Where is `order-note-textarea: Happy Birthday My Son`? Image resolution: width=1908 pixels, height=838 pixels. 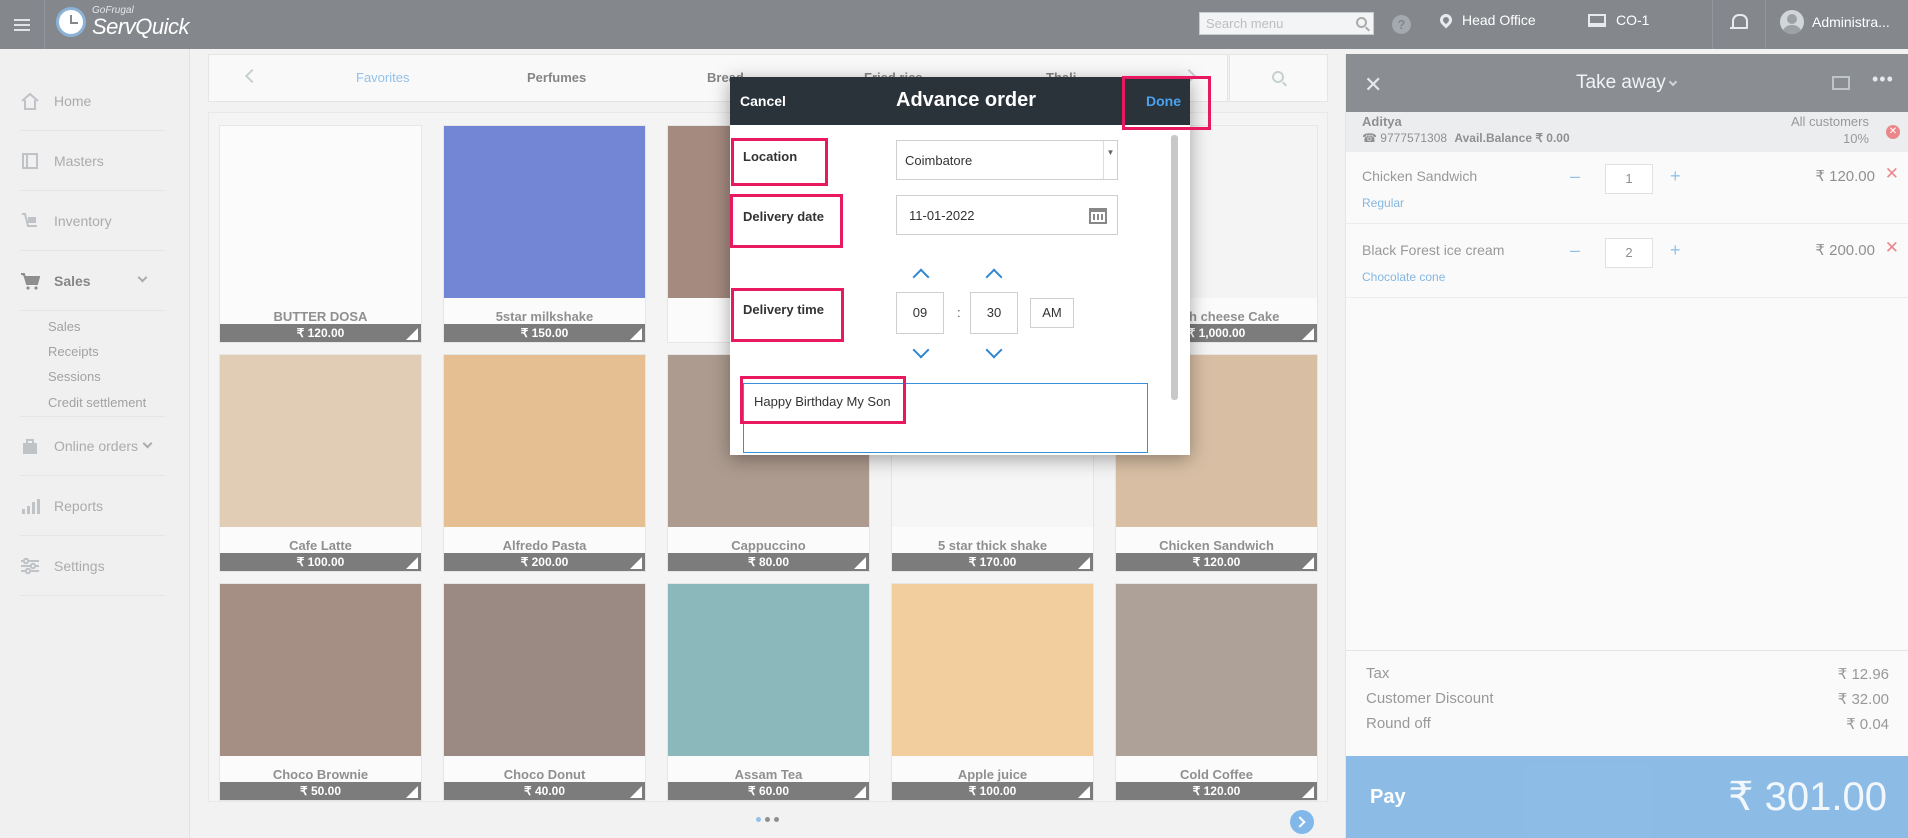
order-note-textarea: Happy Birthday My Son is located at coordinates (945, 418).